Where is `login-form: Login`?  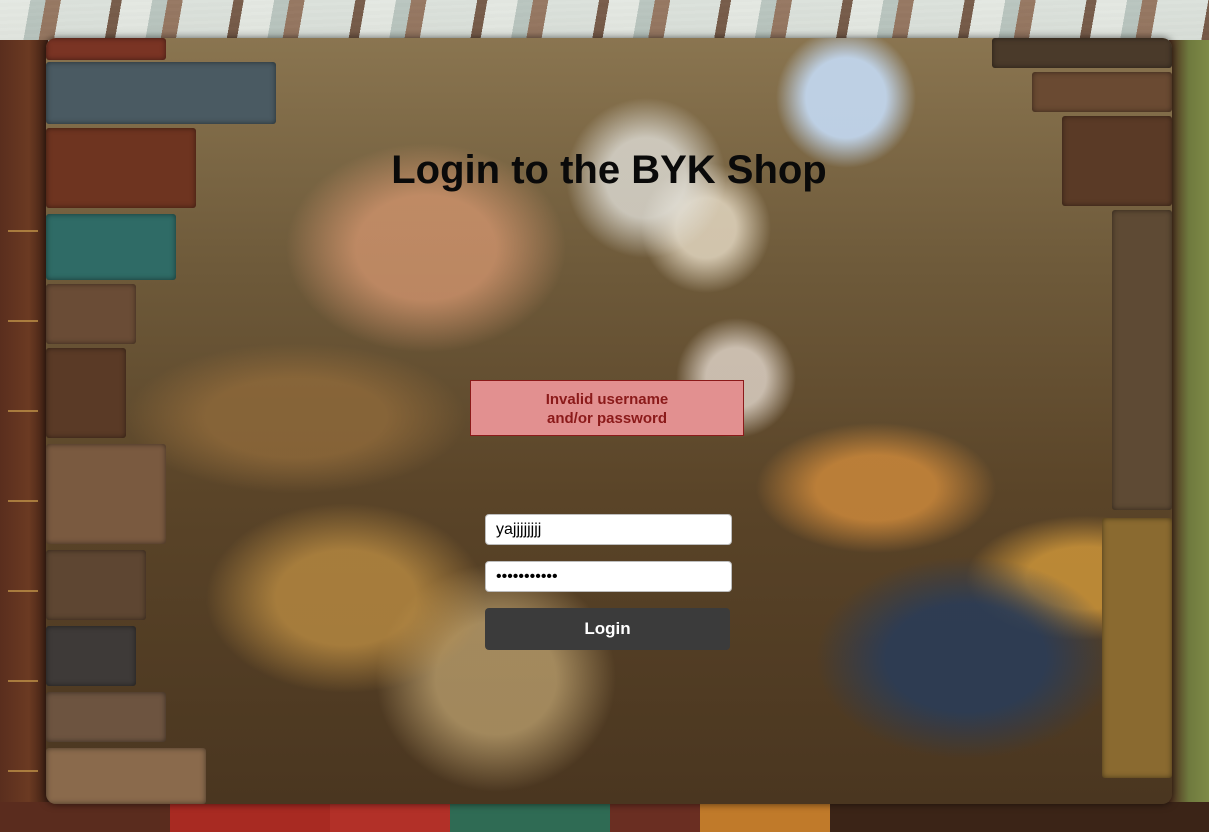
login-form: Login is located at coordinates (608, 582).